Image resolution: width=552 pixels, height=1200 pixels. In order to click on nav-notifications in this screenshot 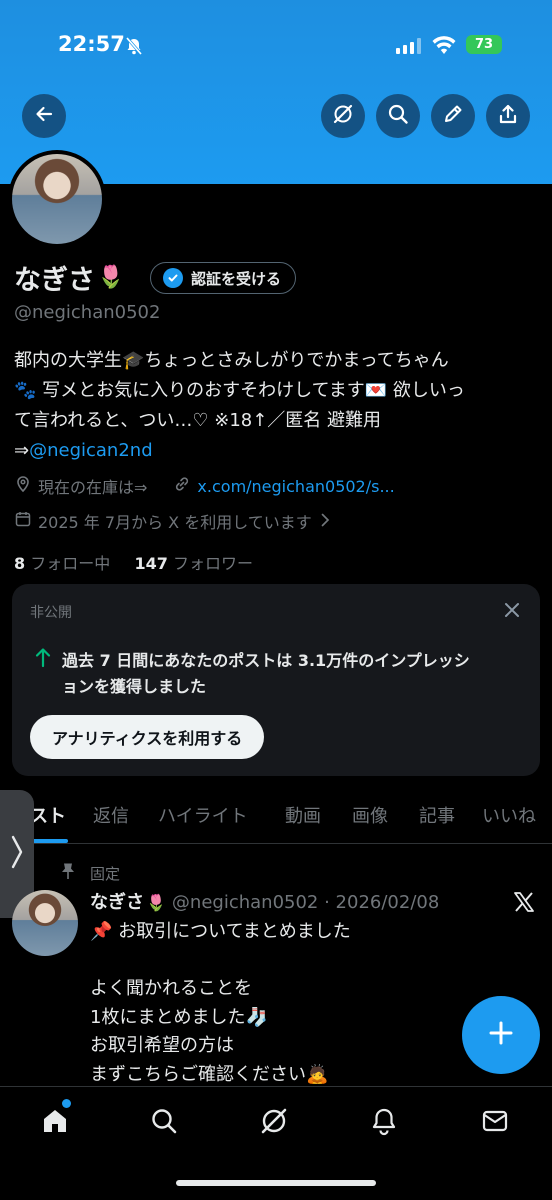, I will do `click(384, 1123)`.